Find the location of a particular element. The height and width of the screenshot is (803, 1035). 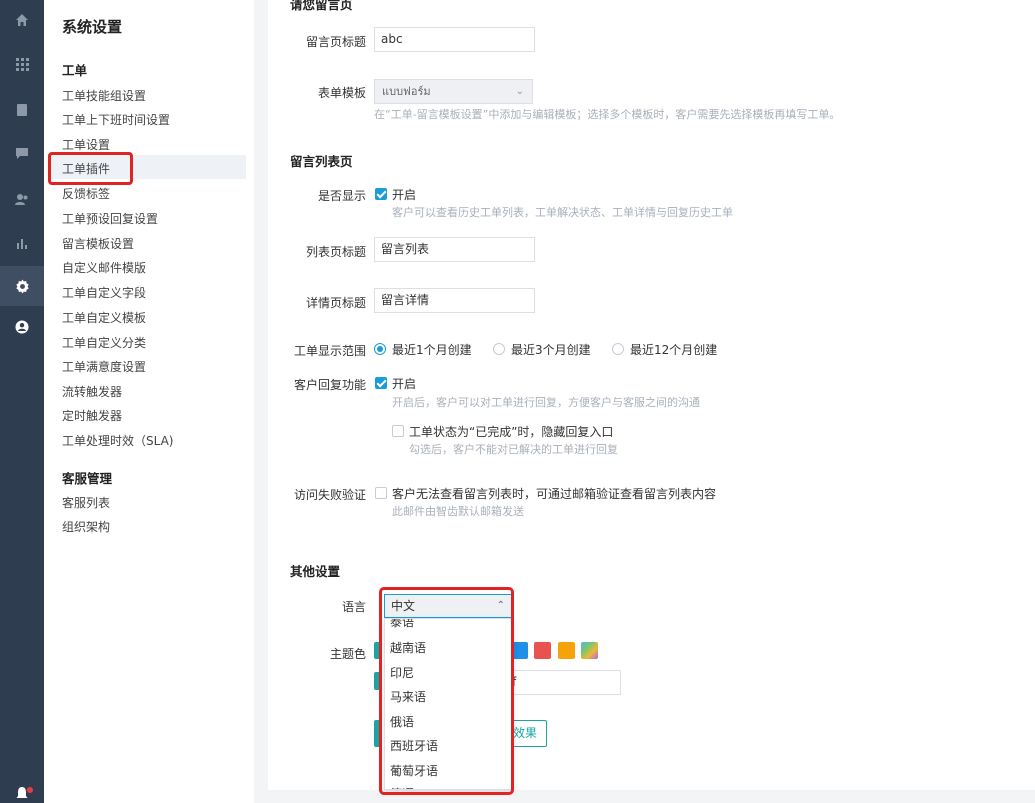

grid-icon is located at coordinates (22, 64).